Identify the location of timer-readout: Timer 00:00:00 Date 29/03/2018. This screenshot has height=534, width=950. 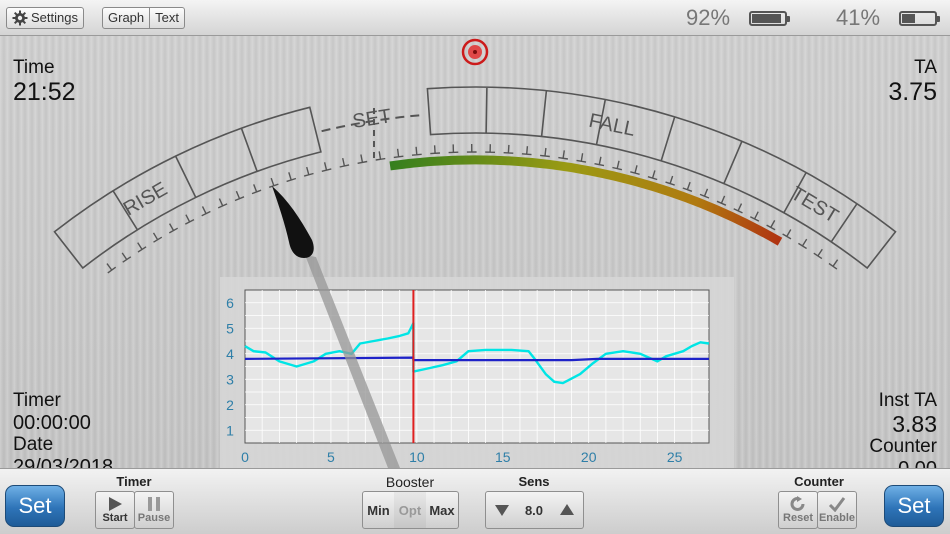
(63, 434).